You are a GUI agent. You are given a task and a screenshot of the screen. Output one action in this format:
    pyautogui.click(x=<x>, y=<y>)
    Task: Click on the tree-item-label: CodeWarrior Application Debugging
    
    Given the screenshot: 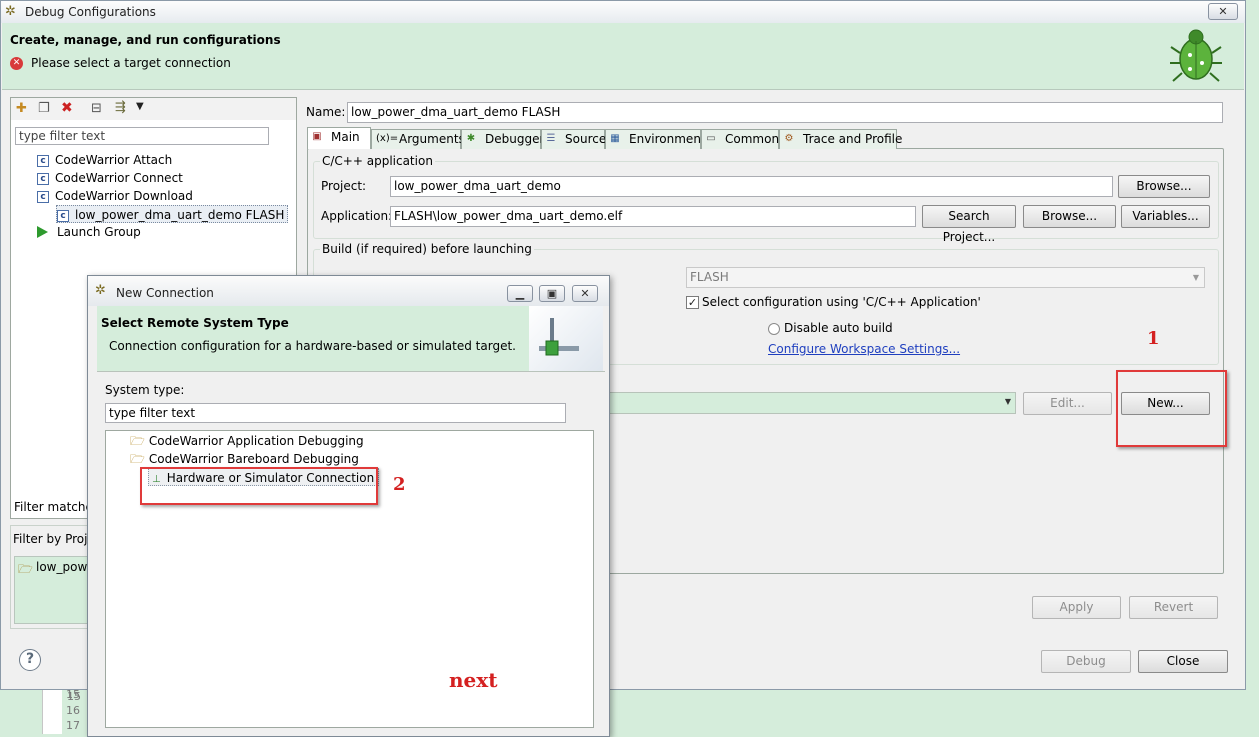 What is the action you would take?
    pyautogui.click(x=256, y=441)
    